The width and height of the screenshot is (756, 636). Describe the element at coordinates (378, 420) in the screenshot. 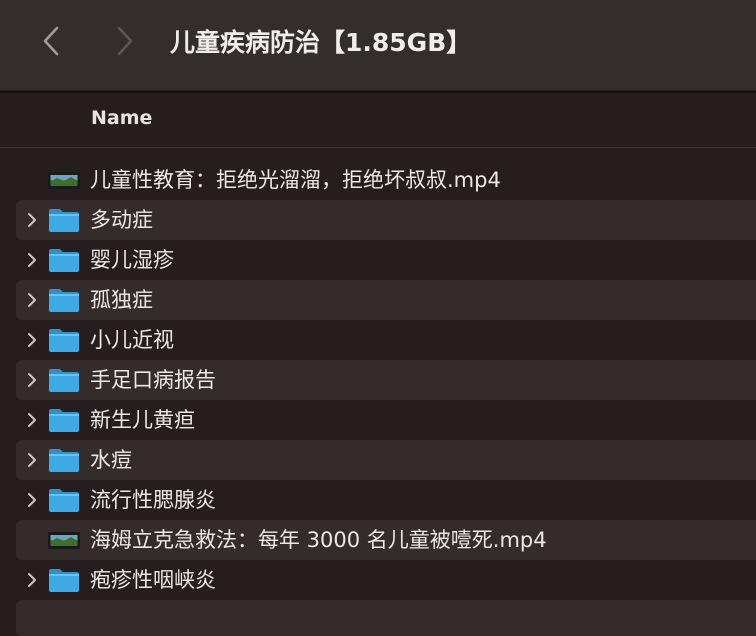

I see `folder-row: 新生儿黄疸` at that location.